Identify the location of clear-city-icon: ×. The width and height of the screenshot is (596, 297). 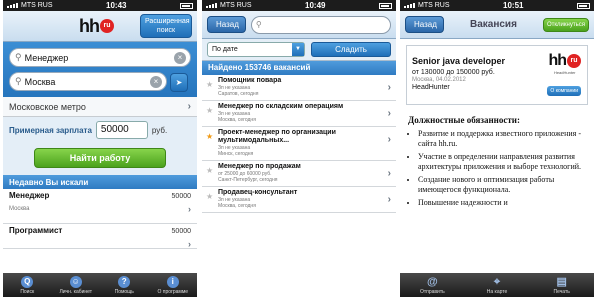
(156, 82).